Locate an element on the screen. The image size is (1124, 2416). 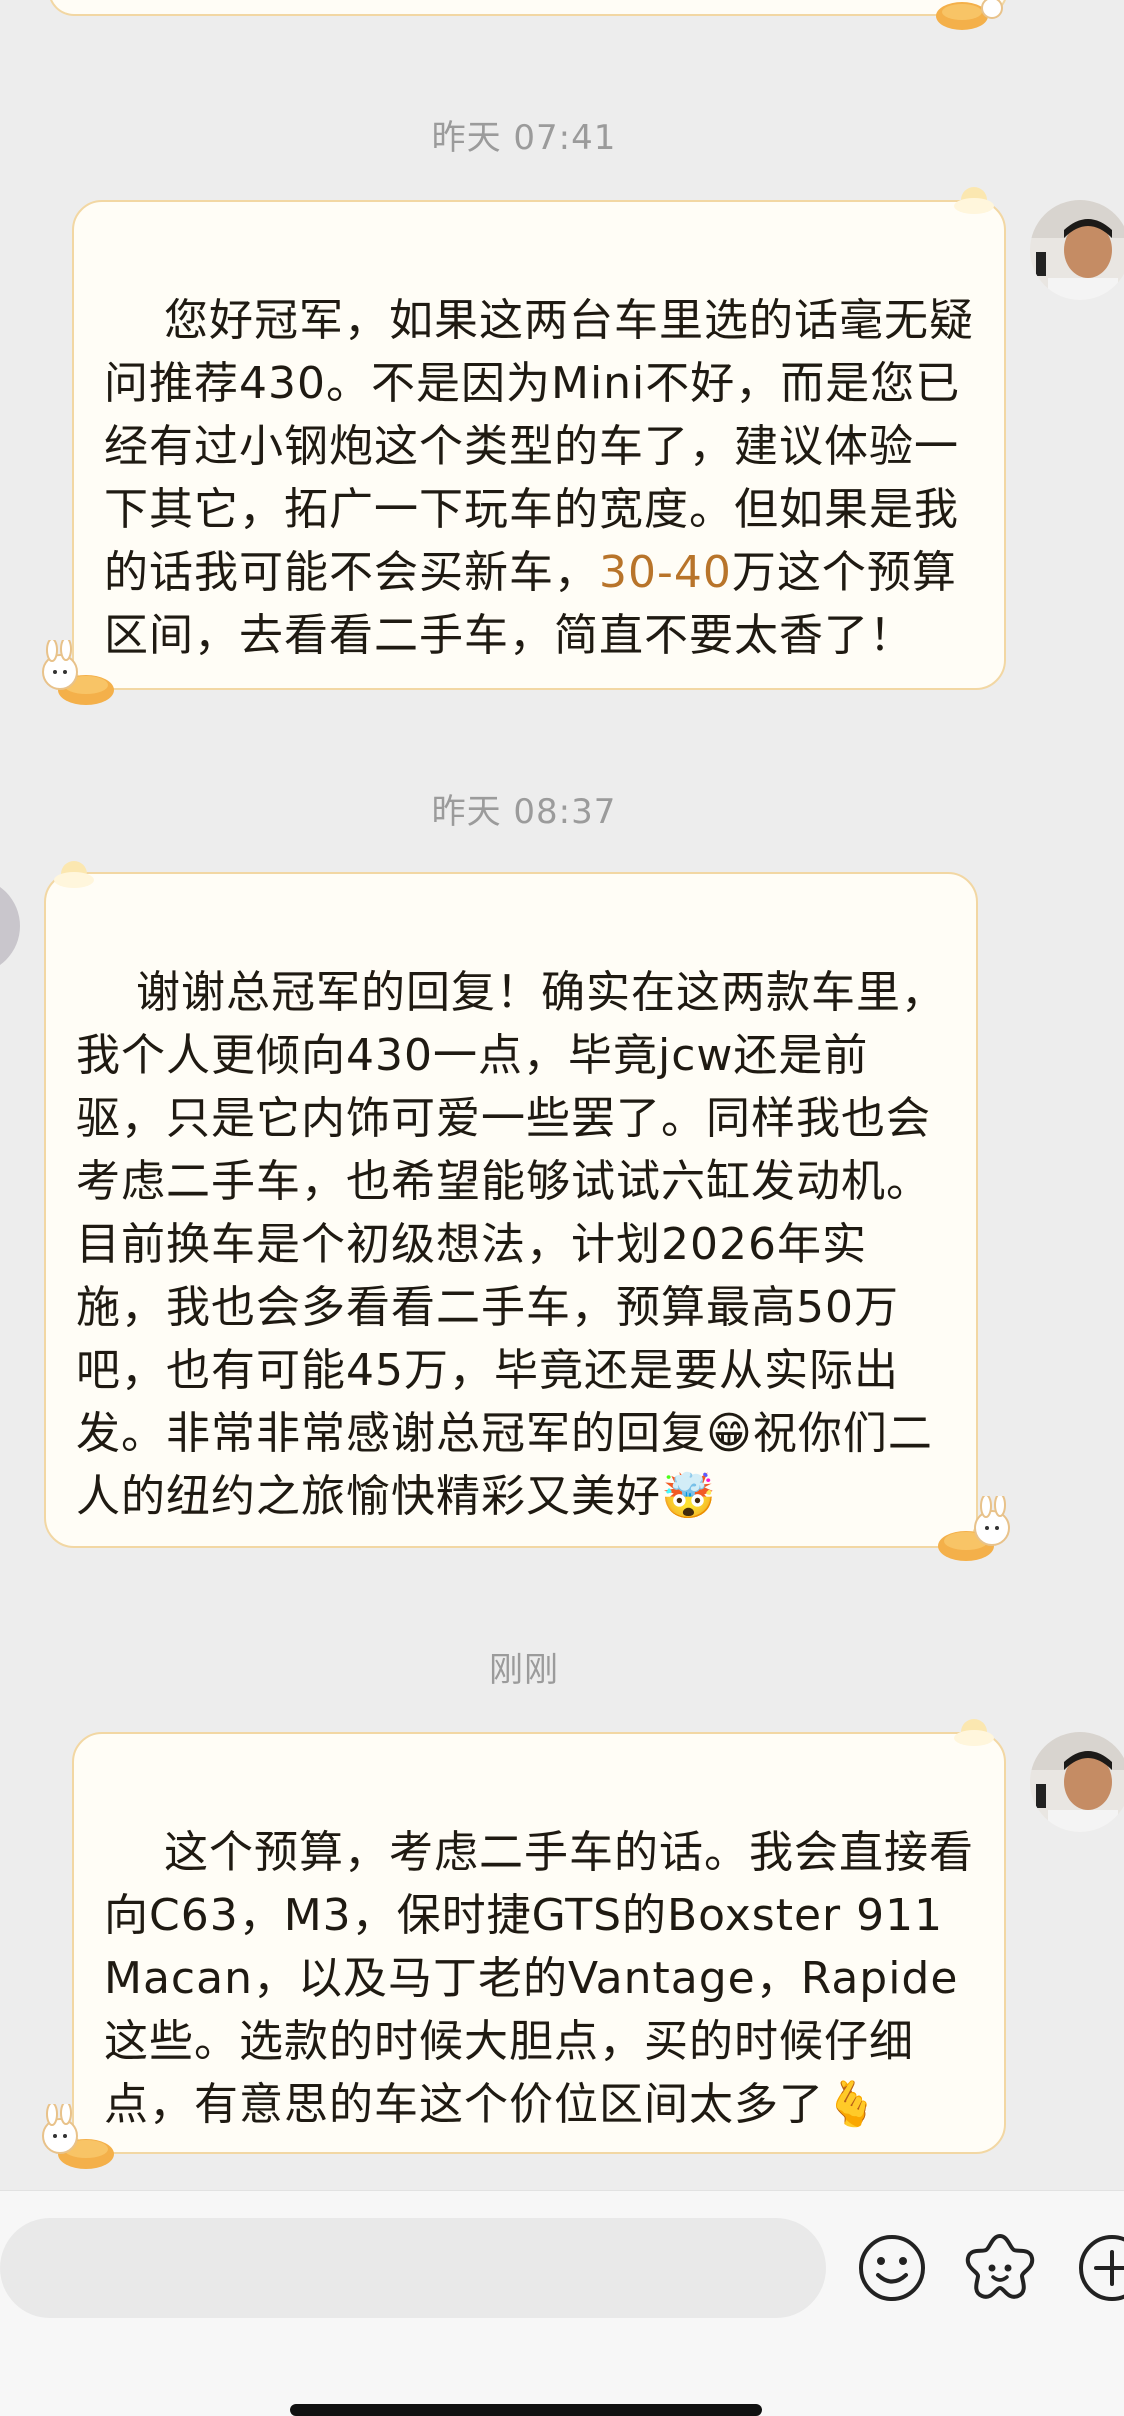
sticker-flower-icon is located at coordinates (1000, 2268).